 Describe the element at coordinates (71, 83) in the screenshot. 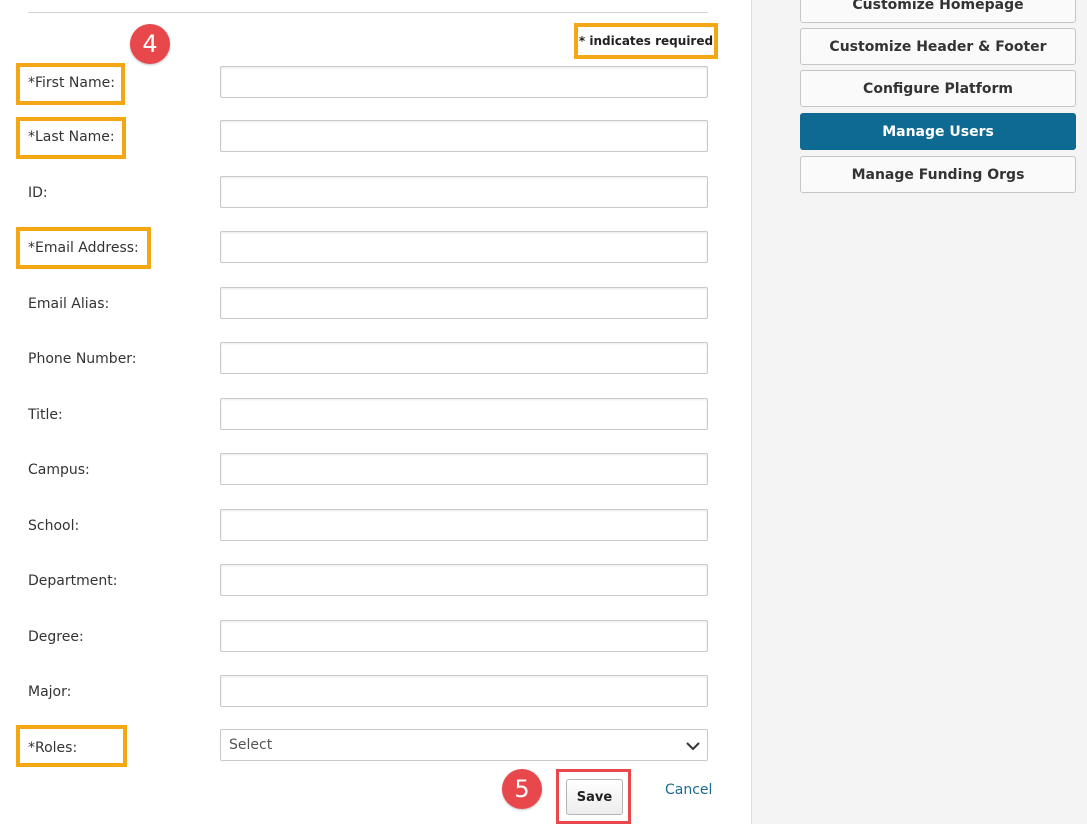

I see `first-name-label: *First Name:` at that location.